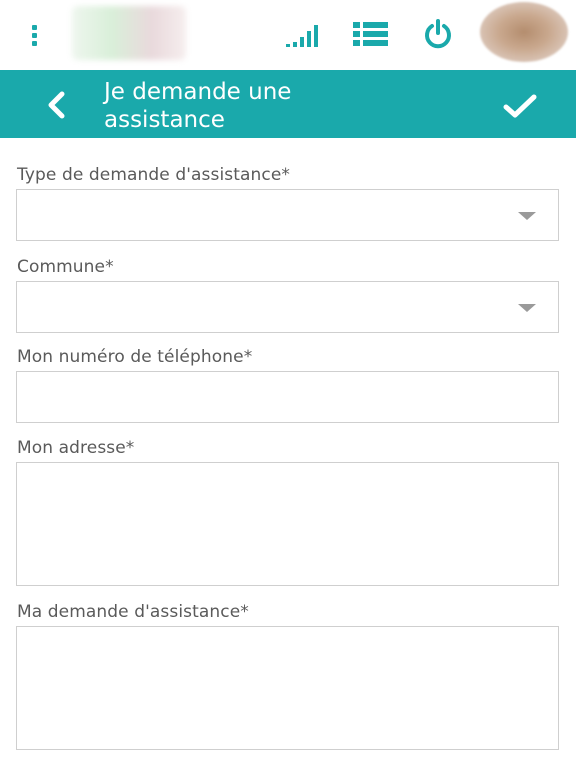 The image size is (576, 768). I want to click on type-select, so click(287, 215).